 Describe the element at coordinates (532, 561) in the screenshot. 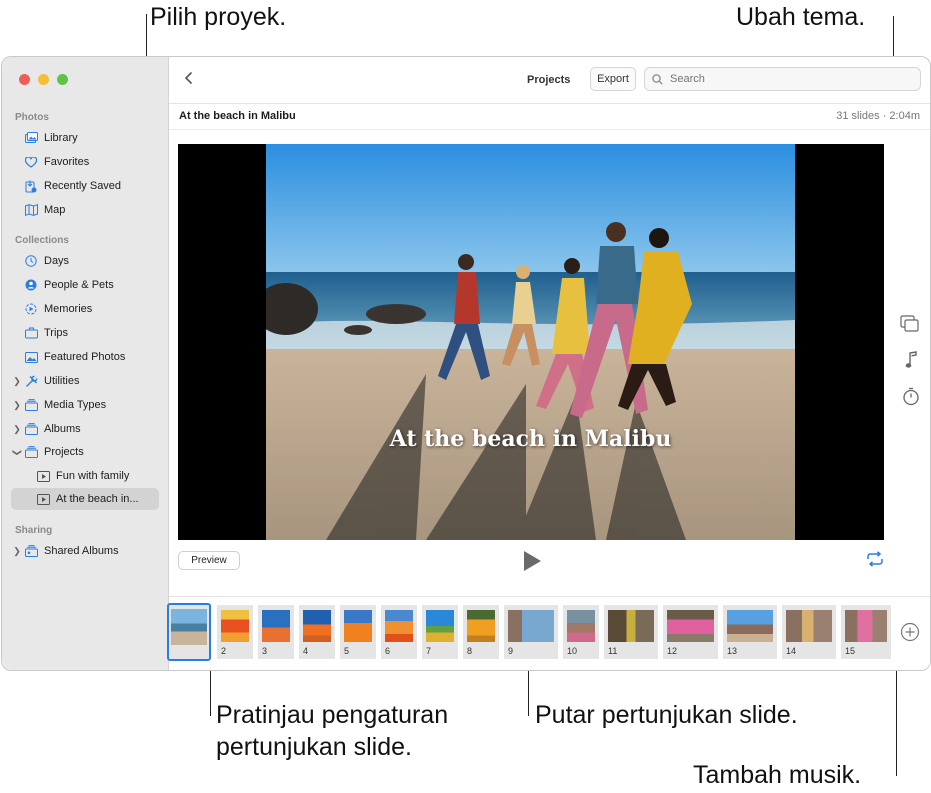

I see `play-icon` at that location.